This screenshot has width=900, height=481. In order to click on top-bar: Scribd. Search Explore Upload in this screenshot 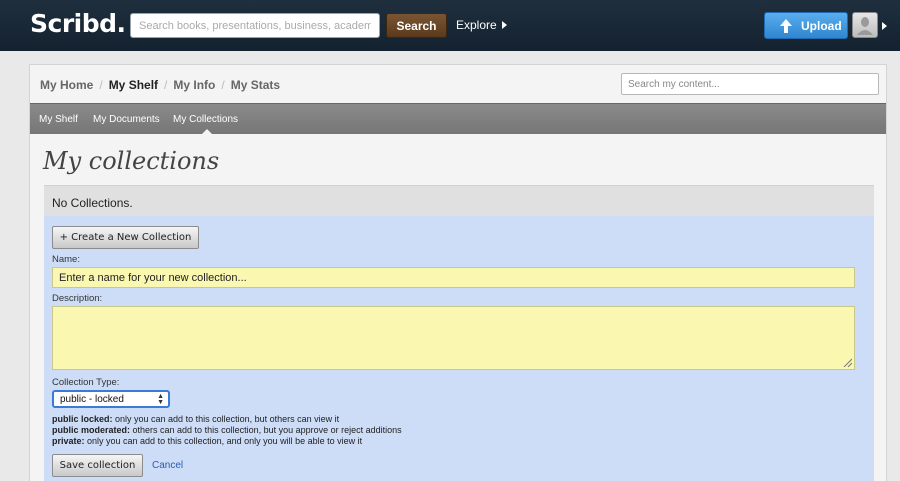, I will do `click(450, 25)`.